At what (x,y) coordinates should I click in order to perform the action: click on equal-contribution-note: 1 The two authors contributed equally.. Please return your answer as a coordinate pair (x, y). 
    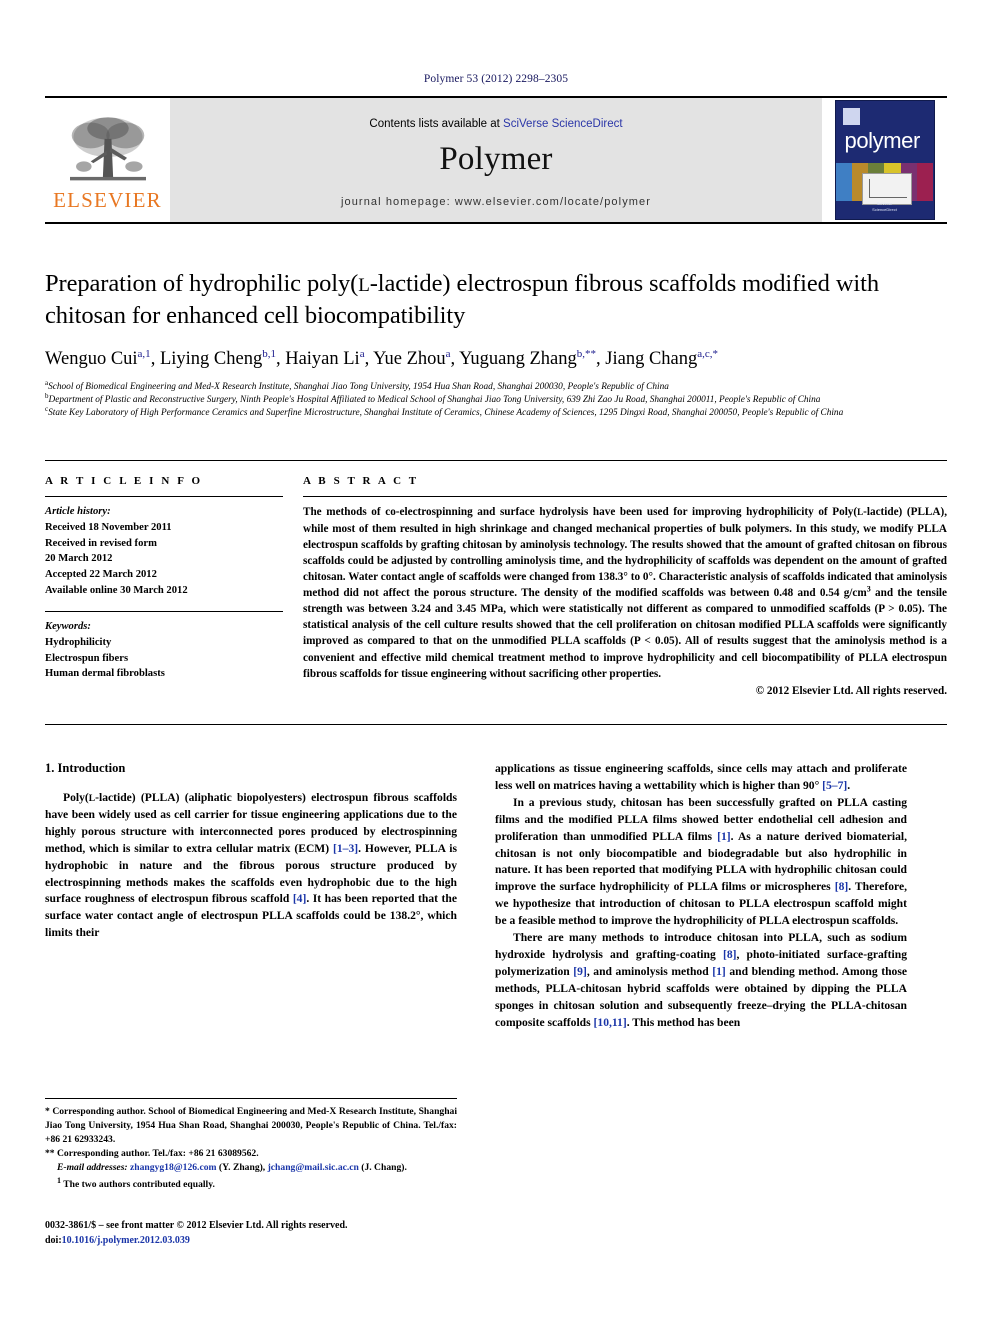
    Looking at the image, I should click on (251, 1183).